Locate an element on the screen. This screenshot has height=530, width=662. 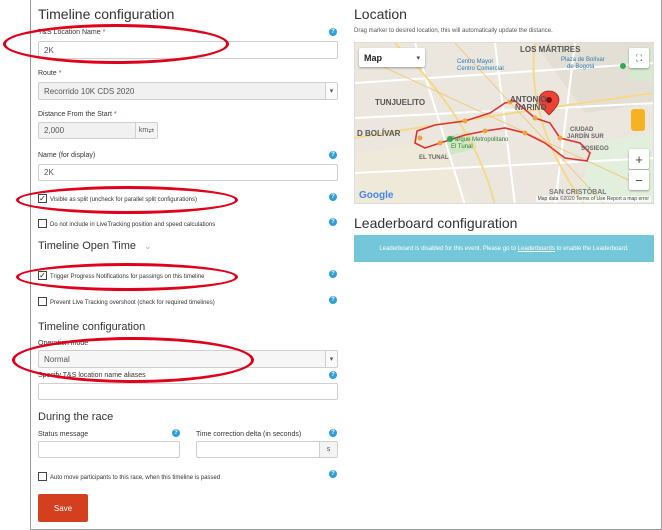
route-label: Route * is located at coordinates (50, 73).